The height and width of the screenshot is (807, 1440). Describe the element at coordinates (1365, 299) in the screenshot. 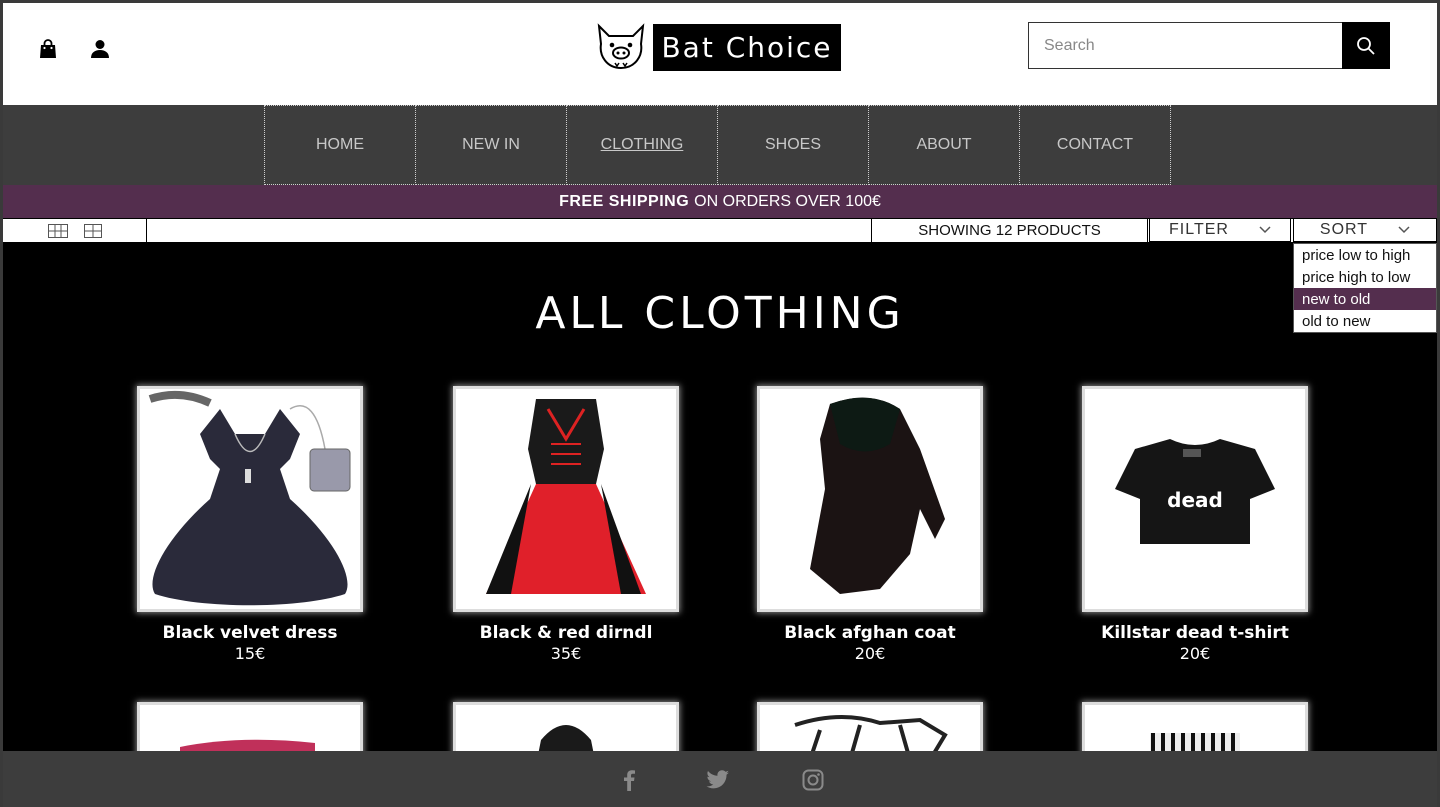

I see `sort-option-new-to-old: new to old` at that location.